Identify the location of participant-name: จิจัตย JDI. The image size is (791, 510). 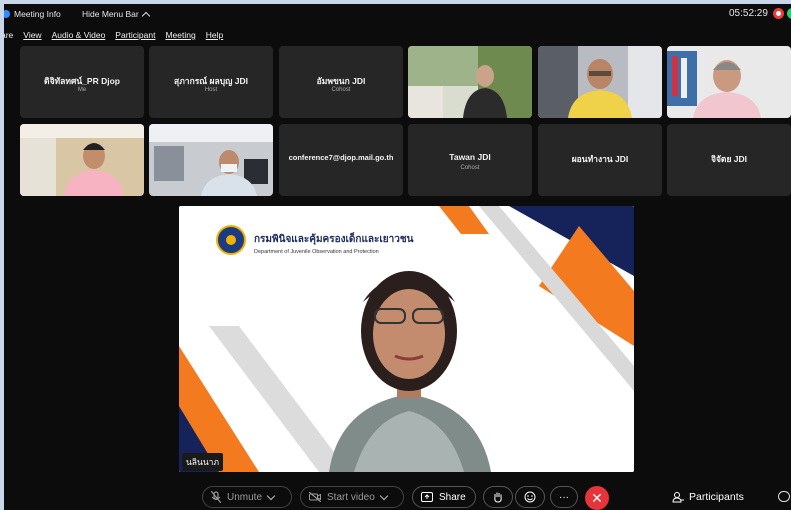
(729, 159).